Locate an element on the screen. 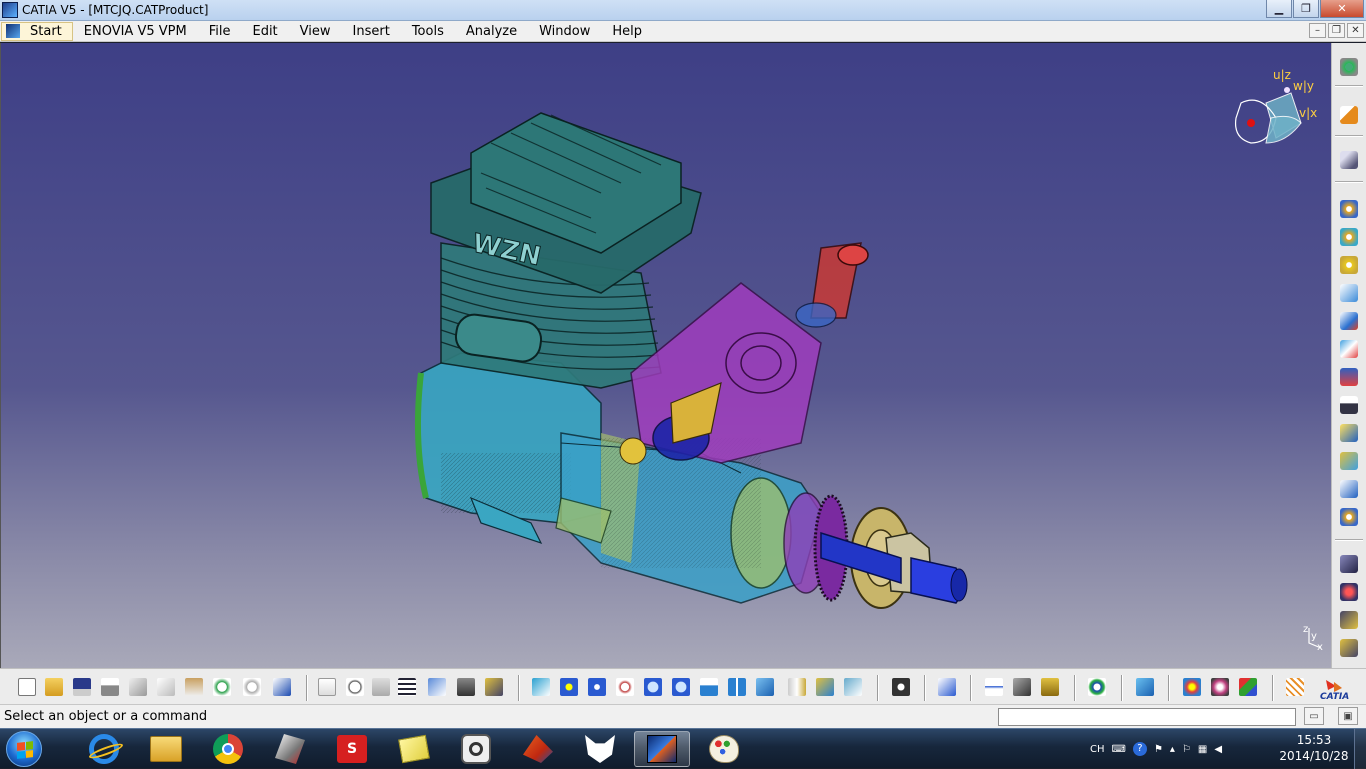  render-icon is located at coordinates (1193, 688).